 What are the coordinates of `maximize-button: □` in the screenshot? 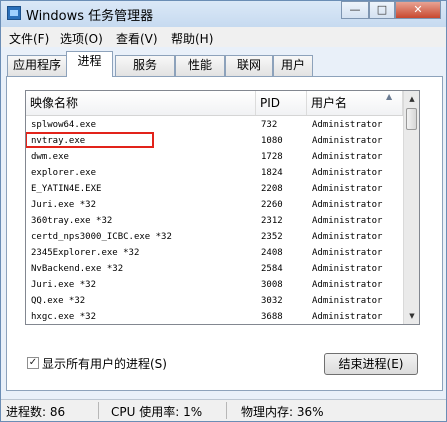 It's located at (382, 10).